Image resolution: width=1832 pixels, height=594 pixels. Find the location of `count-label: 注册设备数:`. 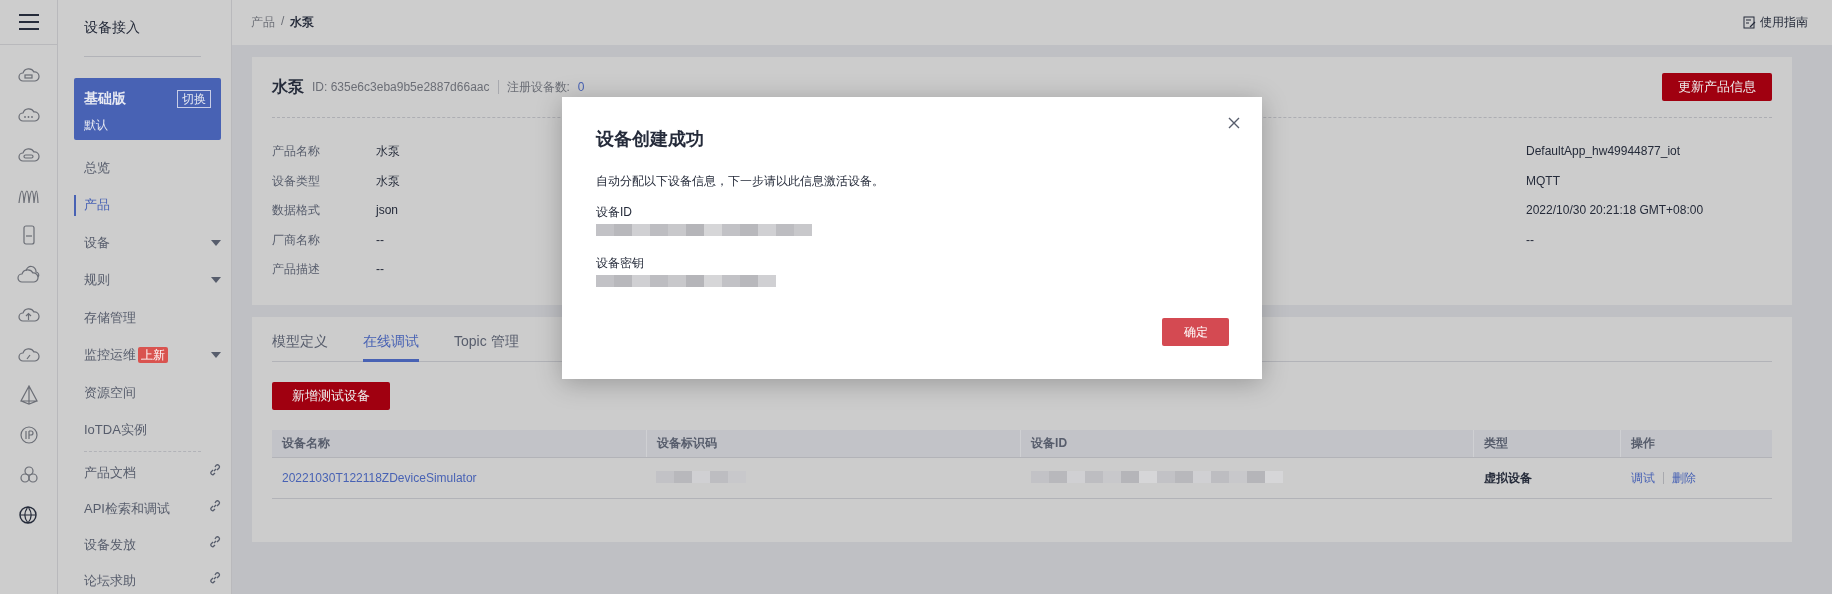

count-label: 注册设备数: is located at coordinates (538, 87).